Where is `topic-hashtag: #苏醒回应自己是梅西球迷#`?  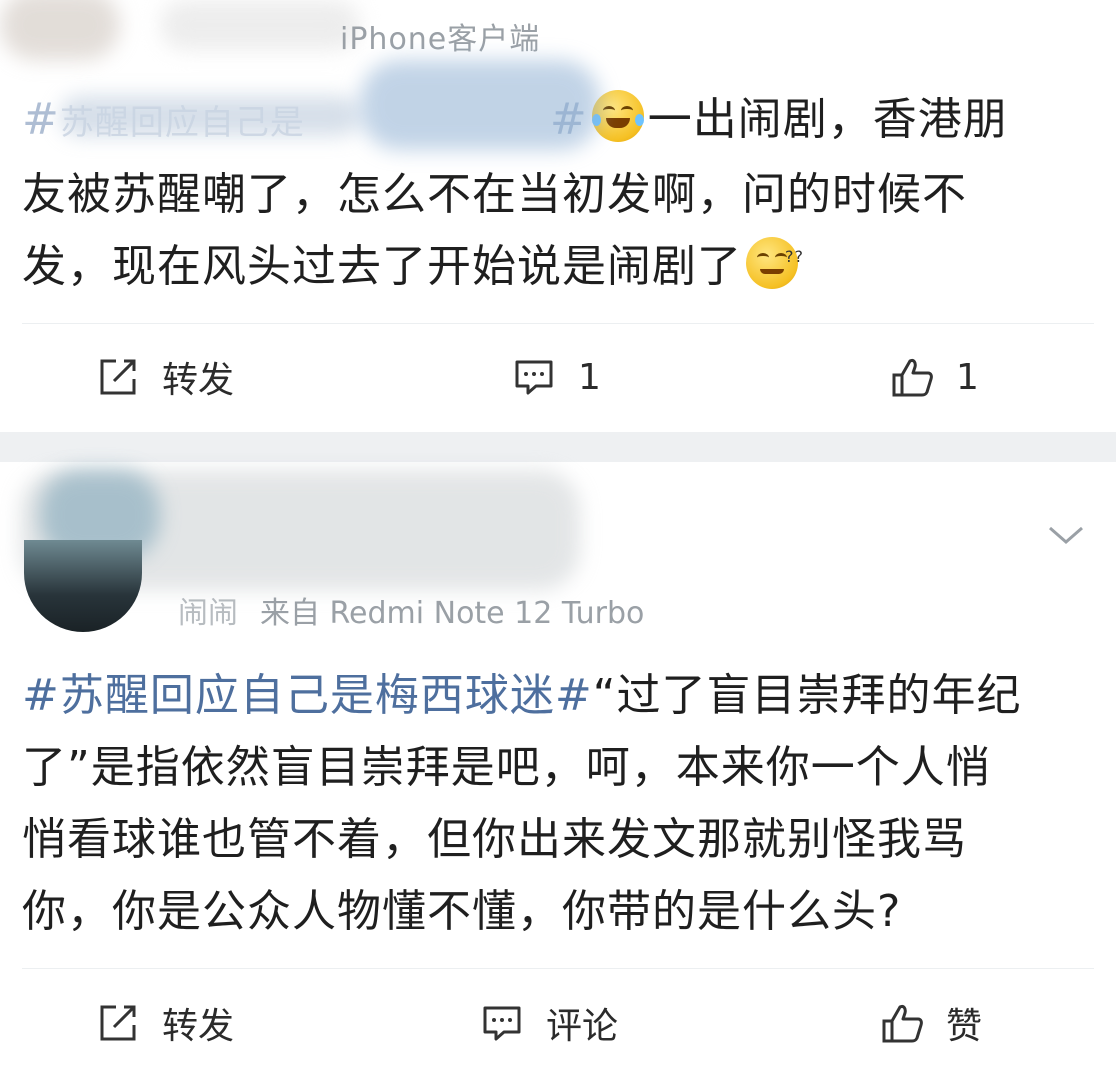 topic-hashtag: #苏醒回应自己是梅西球迷# is located at coordinates (307, 695).